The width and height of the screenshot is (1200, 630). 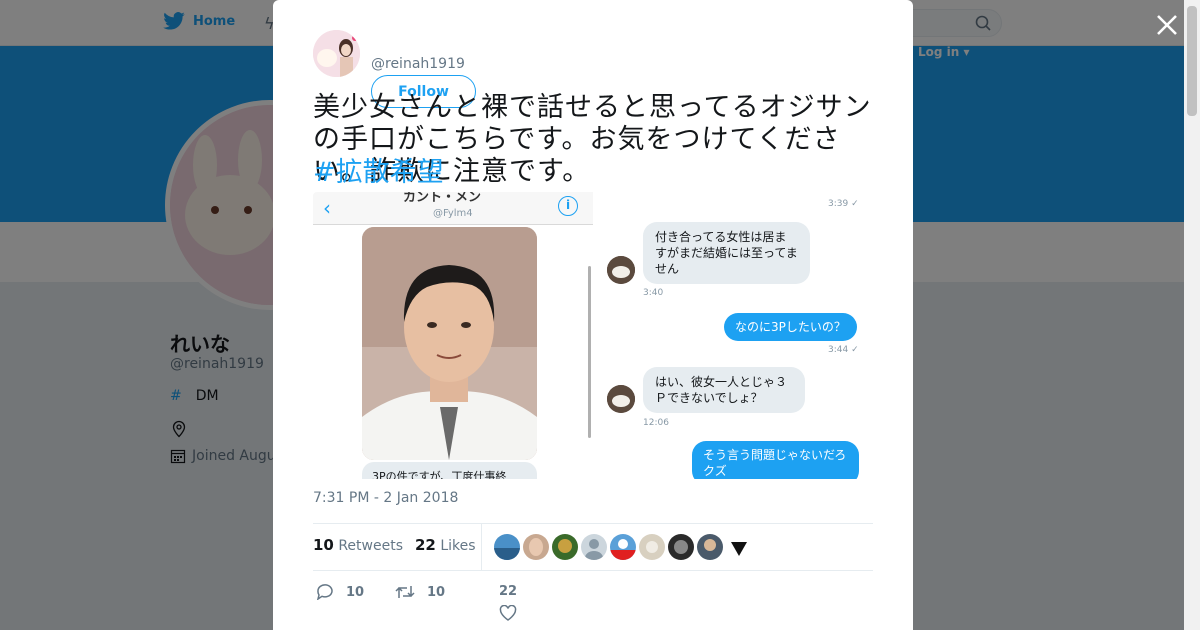 What do you see at coordinates (593, 604) in the screenshot?
I see `tweet-actions: 10 10 22` at bounding box center [593, 604].